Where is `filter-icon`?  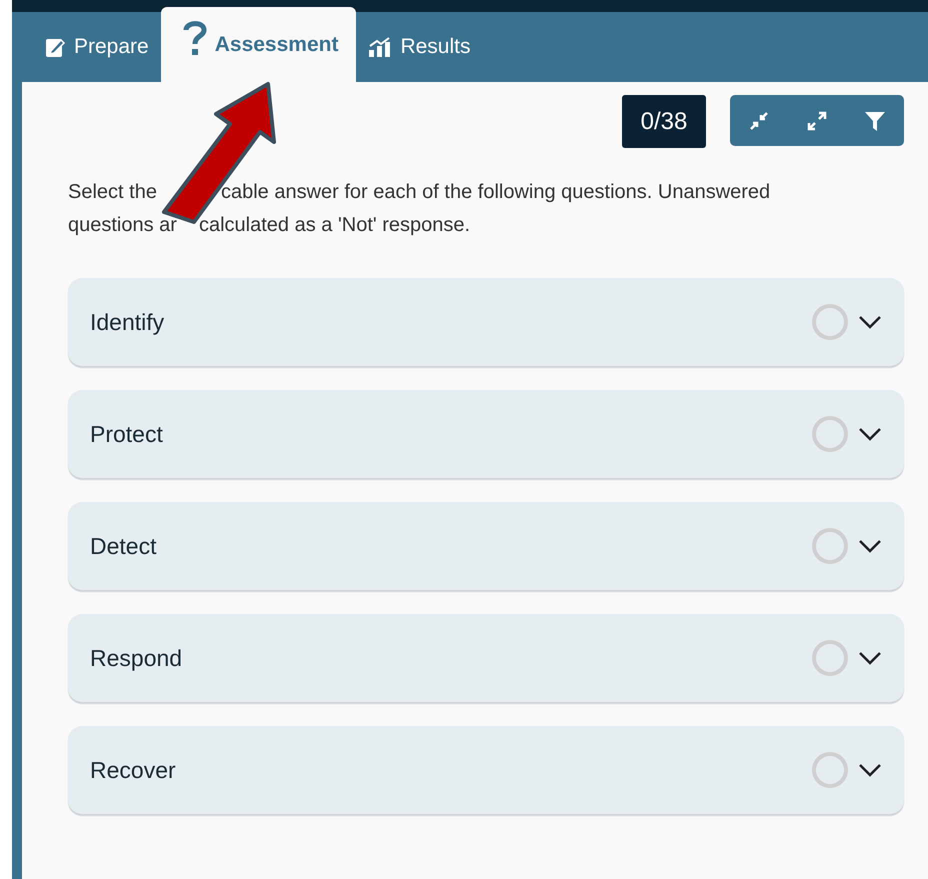 filter-icon is located at coordinates (875, 121).